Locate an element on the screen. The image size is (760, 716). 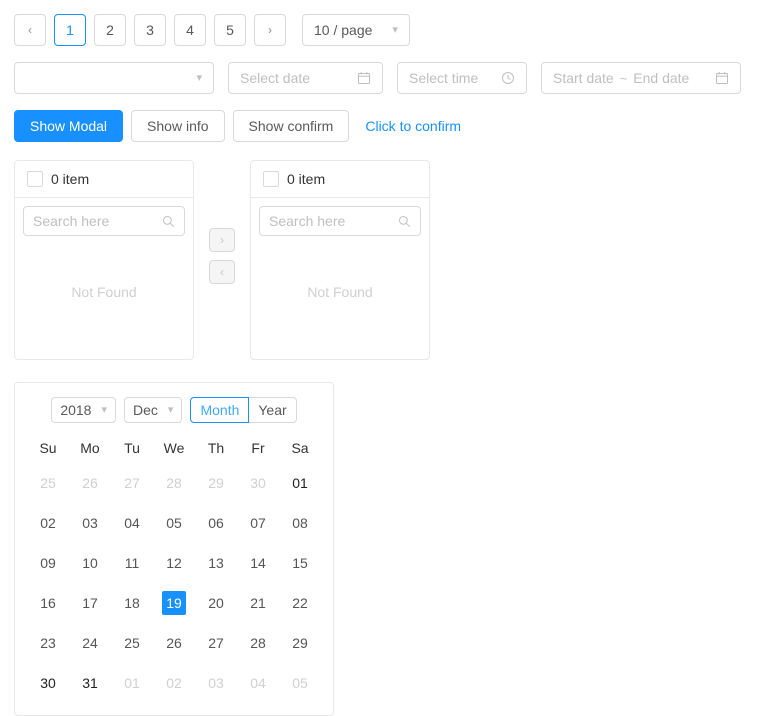
date-range-picker-input: Start date ~ End date is located at coordinates (641, 78).